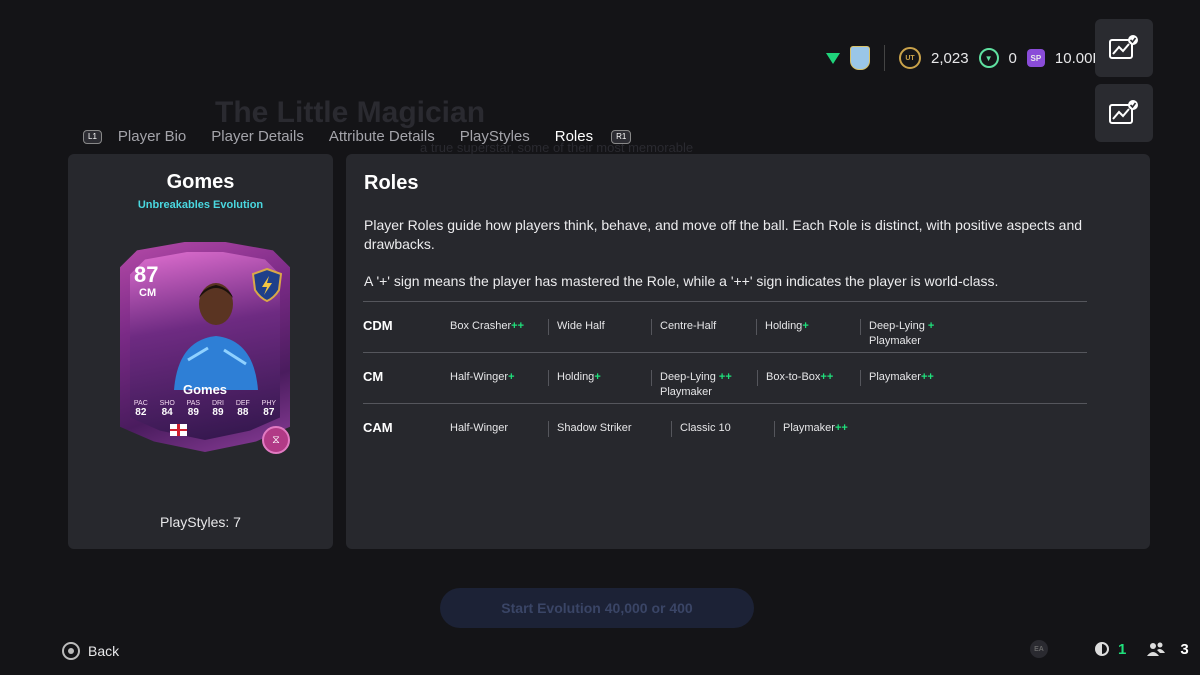  I want to click on card-player-name: Gomes, so click(205, 389).